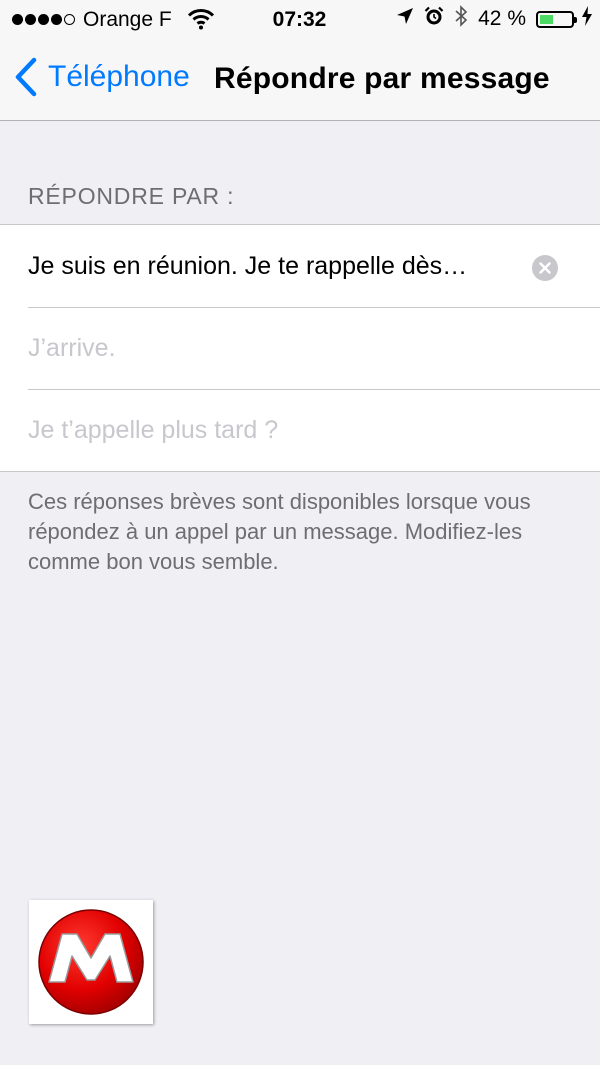 The width and height of the screenshot is (600, 1065). Describe the element at coordinates (434, 19) in the screenshot. I see `alarm-icon` at that location.